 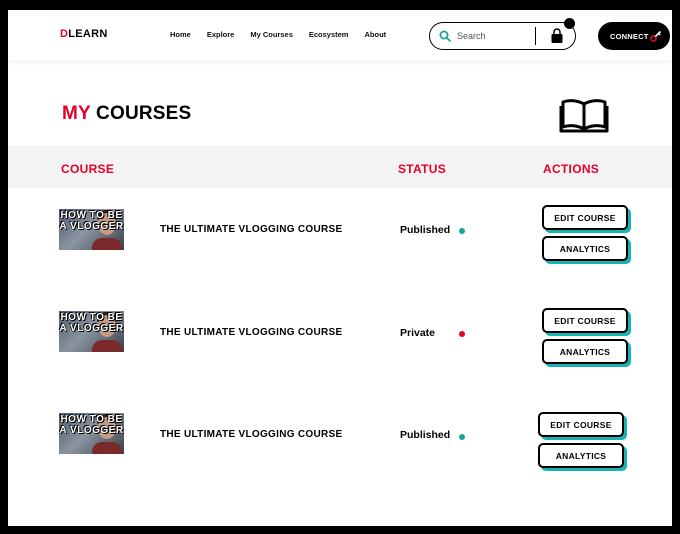 I want to click on search-input, so click(x=493, y=36).